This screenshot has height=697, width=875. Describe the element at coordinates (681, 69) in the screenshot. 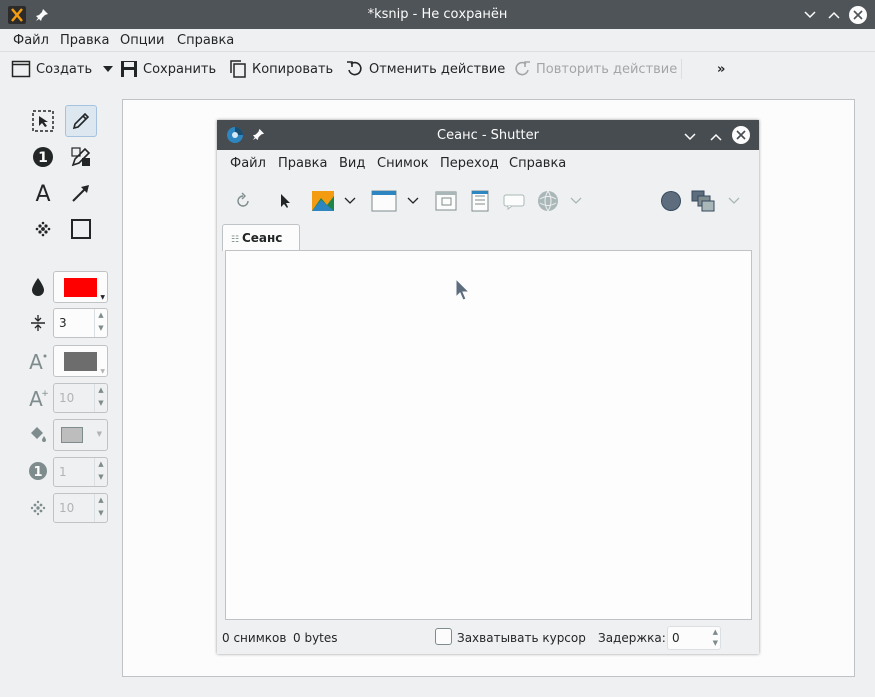

I see `toolbar-separator` at that location.